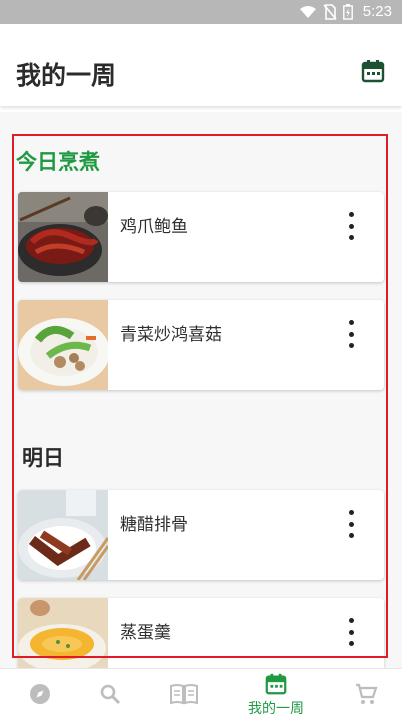 The height and width of the screenshot is (721, 402). I want to click on compass-icon, so click(40, 694).